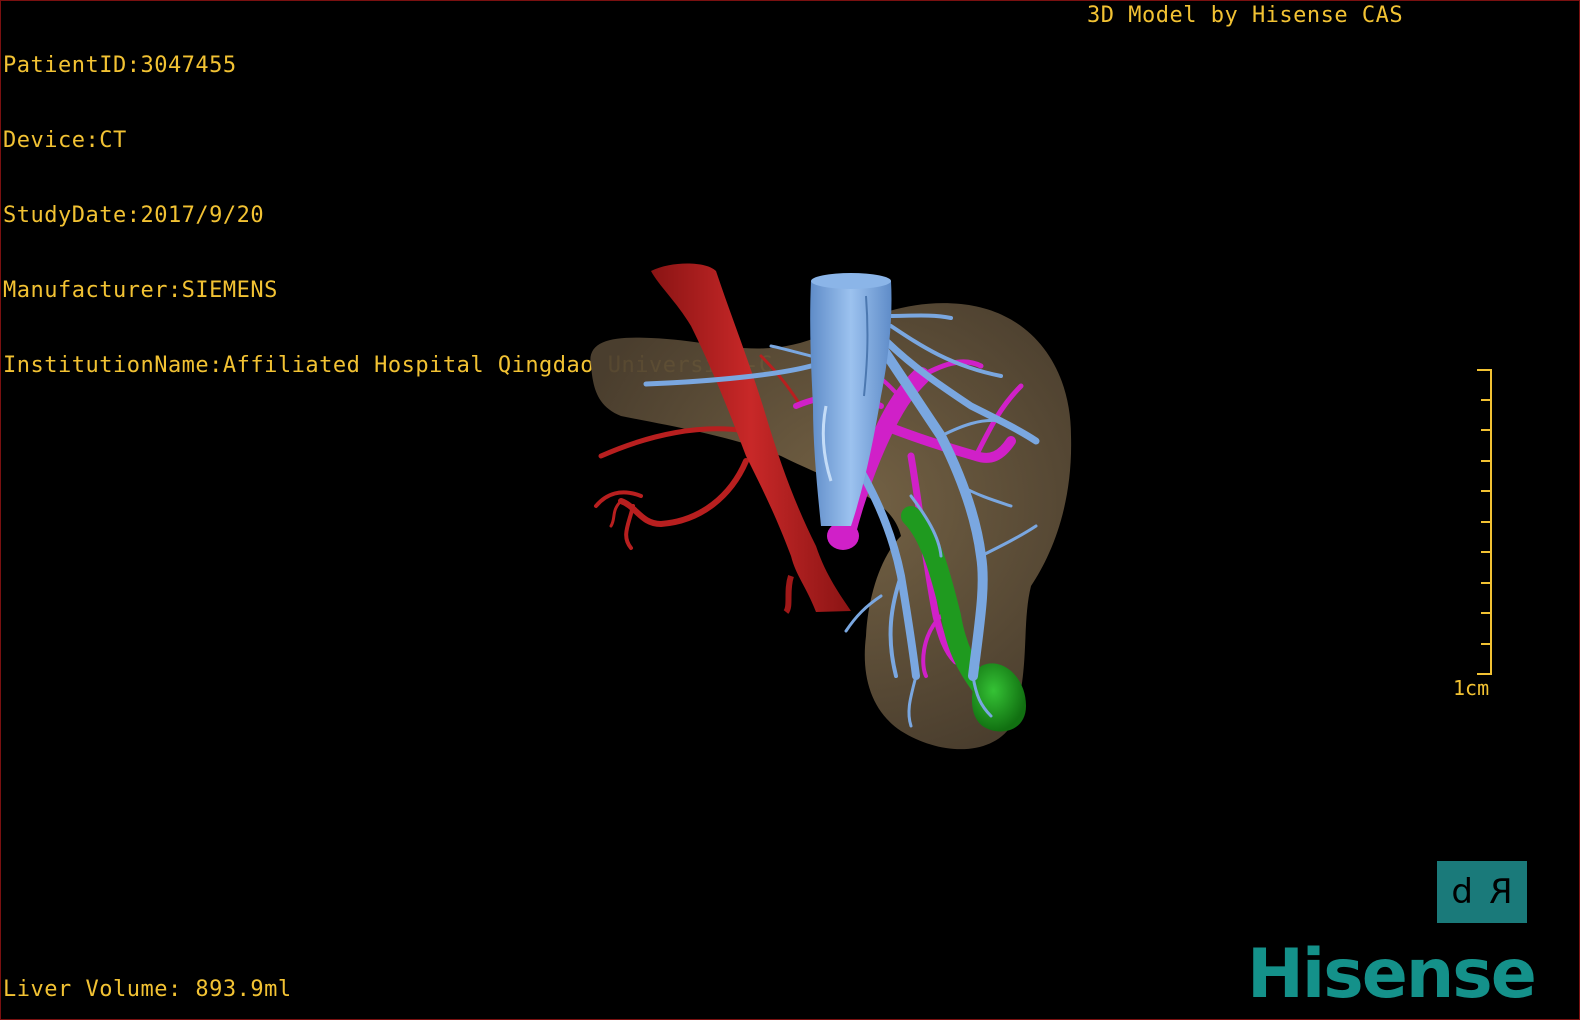 Image resolution: width=1580 pixels, height=1020 pixels. I want to click on model-credit: 3D Model by Hisense CAS, so click(1245, 15).